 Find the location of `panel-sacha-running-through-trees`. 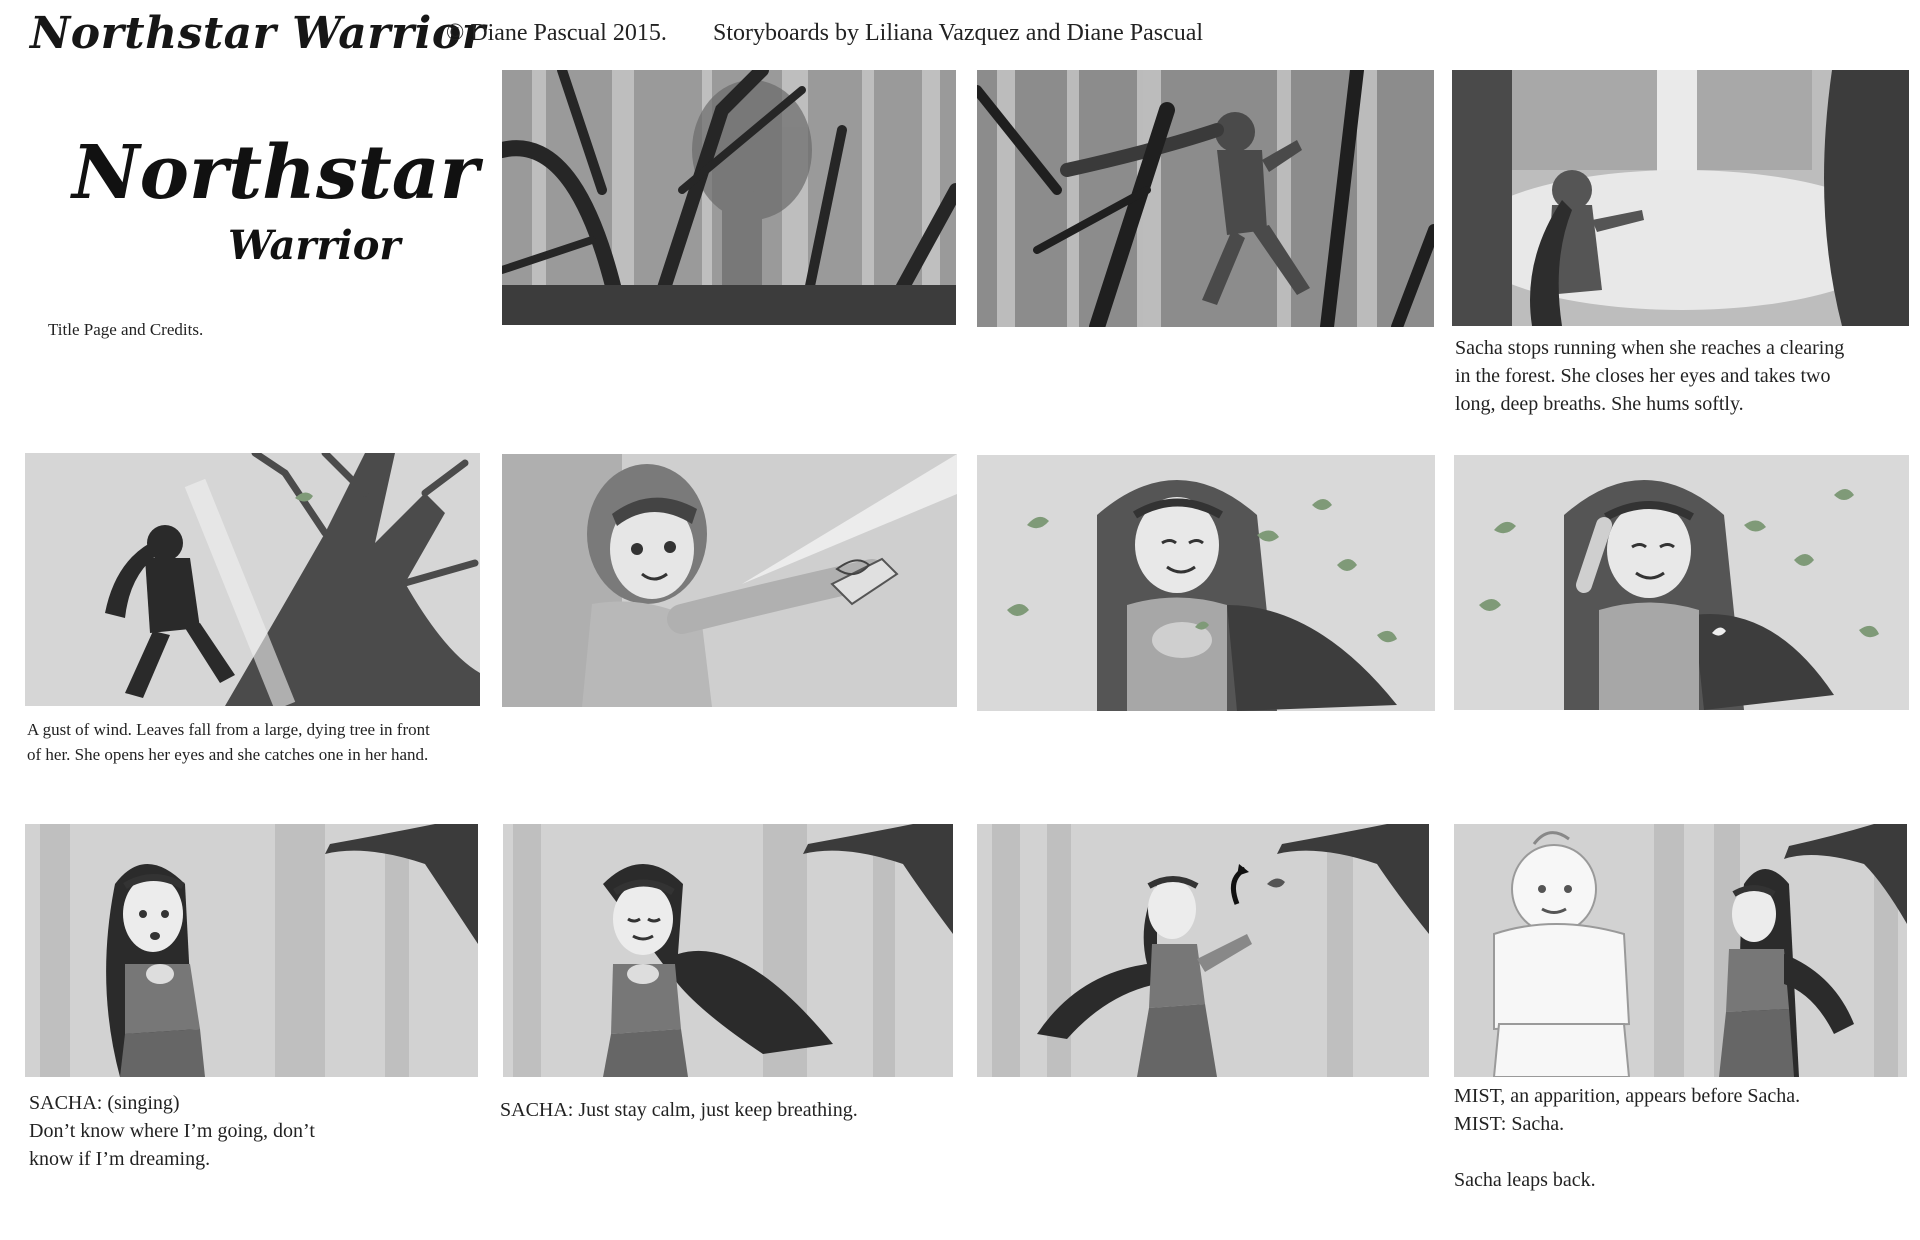

panel-sacha-running-through-trees is located at coordinates (1205, 198).